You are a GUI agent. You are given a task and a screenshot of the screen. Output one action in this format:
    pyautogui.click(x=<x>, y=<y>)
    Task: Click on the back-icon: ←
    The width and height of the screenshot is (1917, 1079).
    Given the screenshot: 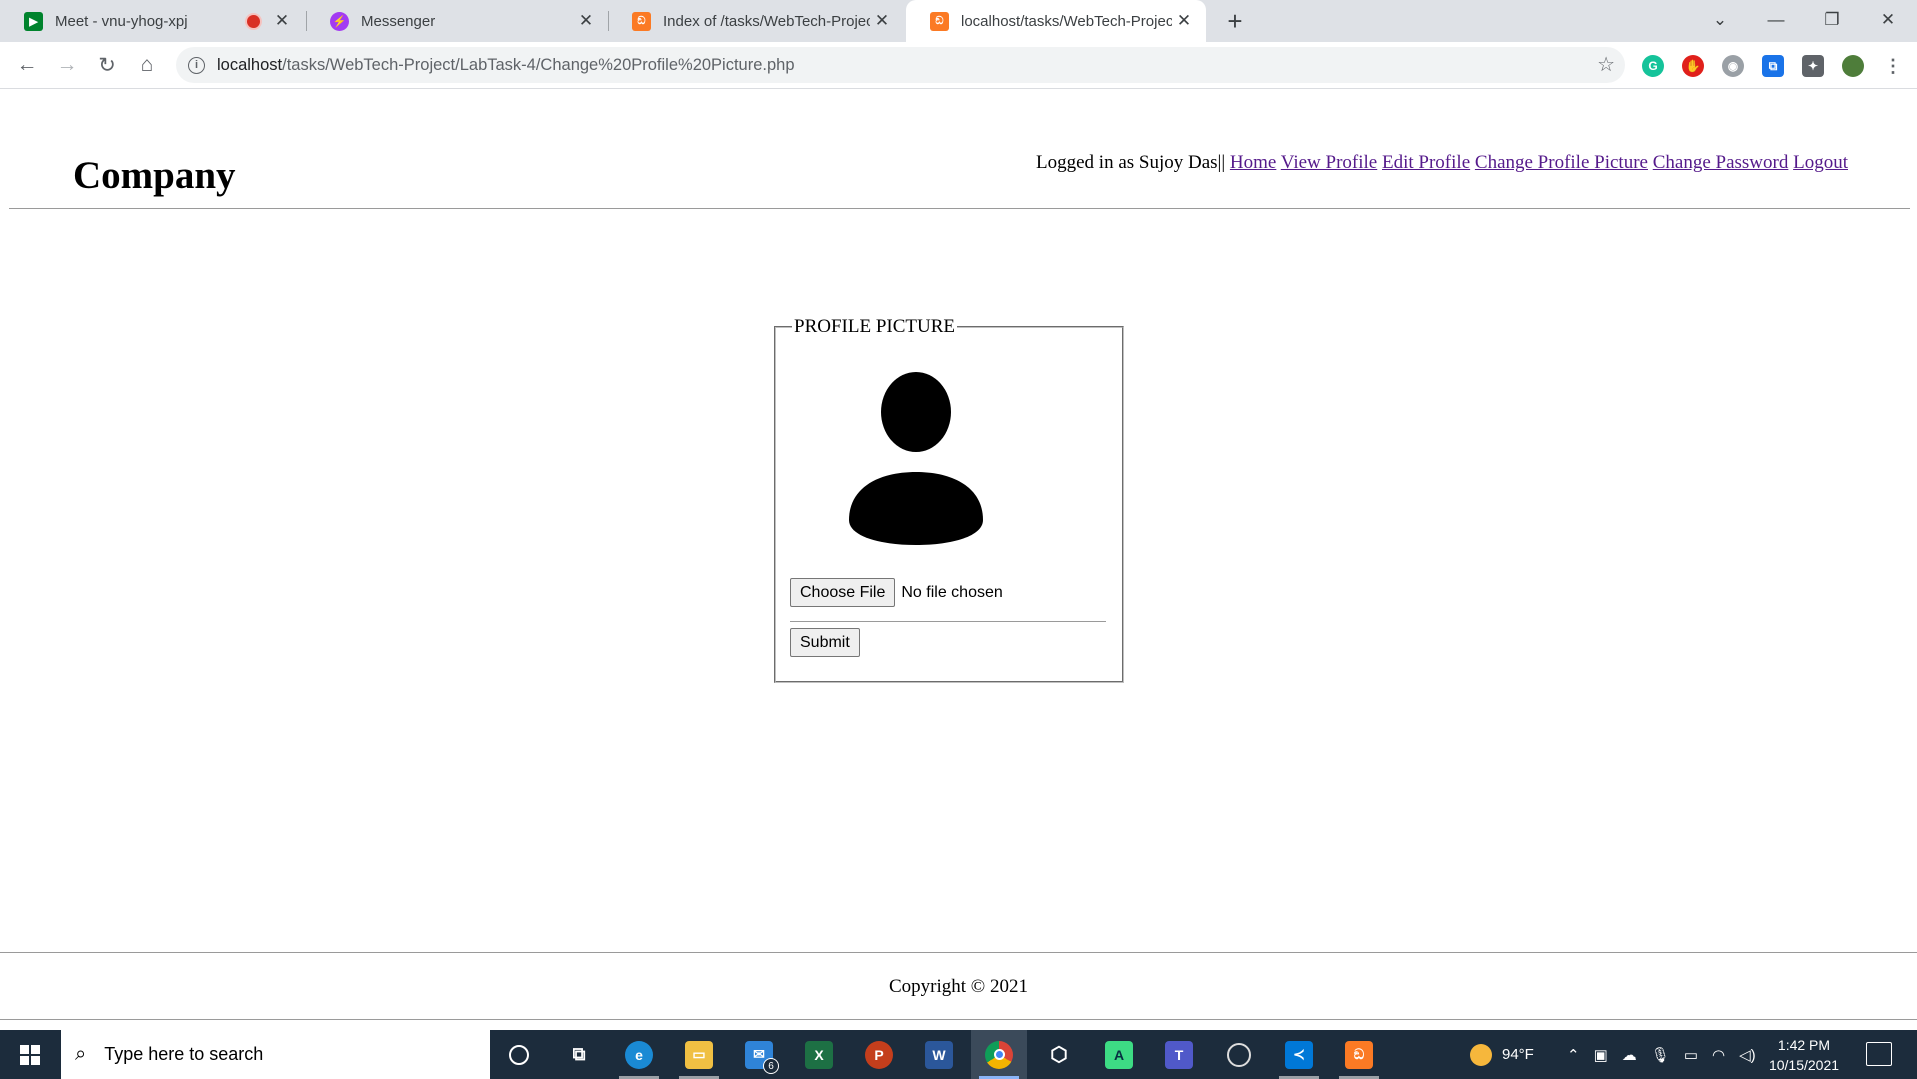 What is the action you would take?
    pyautogui.click(x=27, y=65)
    